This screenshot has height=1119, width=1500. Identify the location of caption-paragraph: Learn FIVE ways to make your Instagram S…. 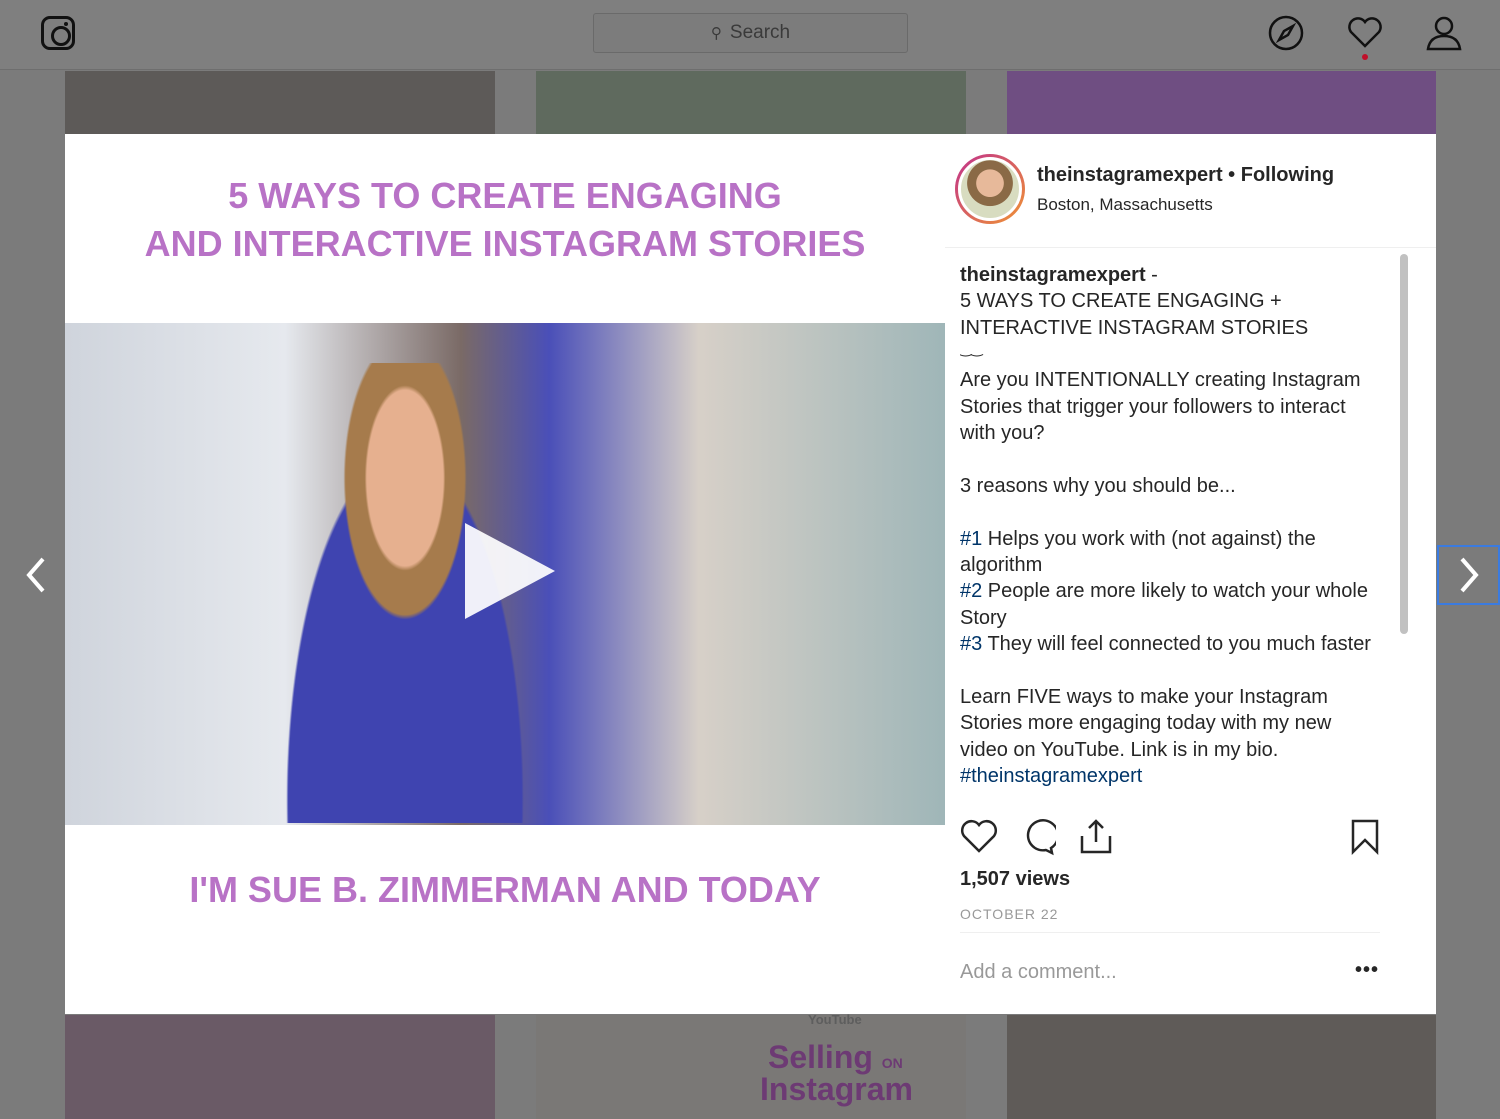
(1146, 723).